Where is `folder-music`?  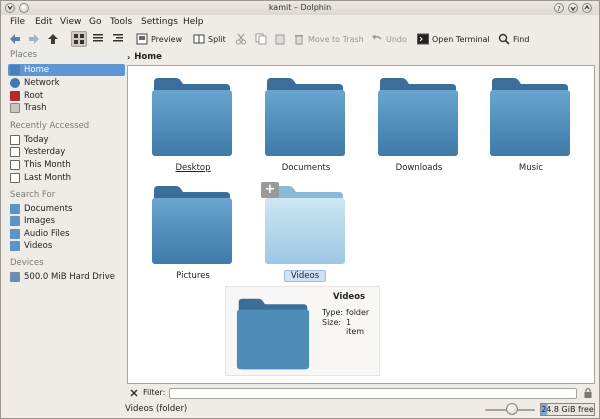
folder-music is located at coordinates (529, 117).